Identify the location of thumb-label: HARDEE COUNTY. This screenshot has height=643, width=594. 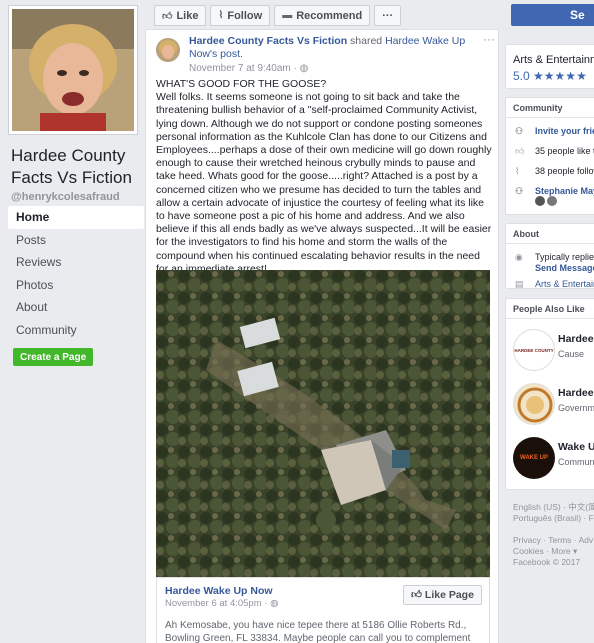
(534, 350).